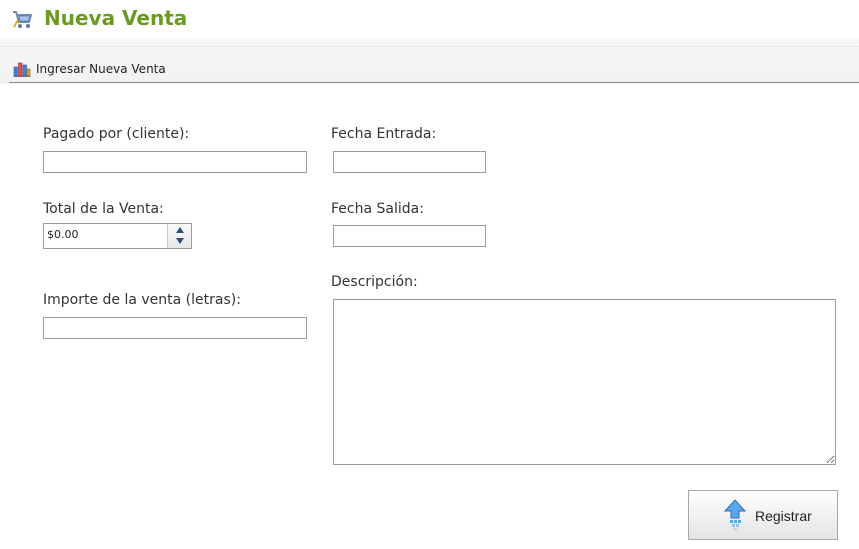 The height and width of the screenshot is (549, 859). What do you see at coordinates (384, 134) in the screenshot?
I see `fecha-entrada-label: Fecha Entrada:` at bounding box center [384, 134].